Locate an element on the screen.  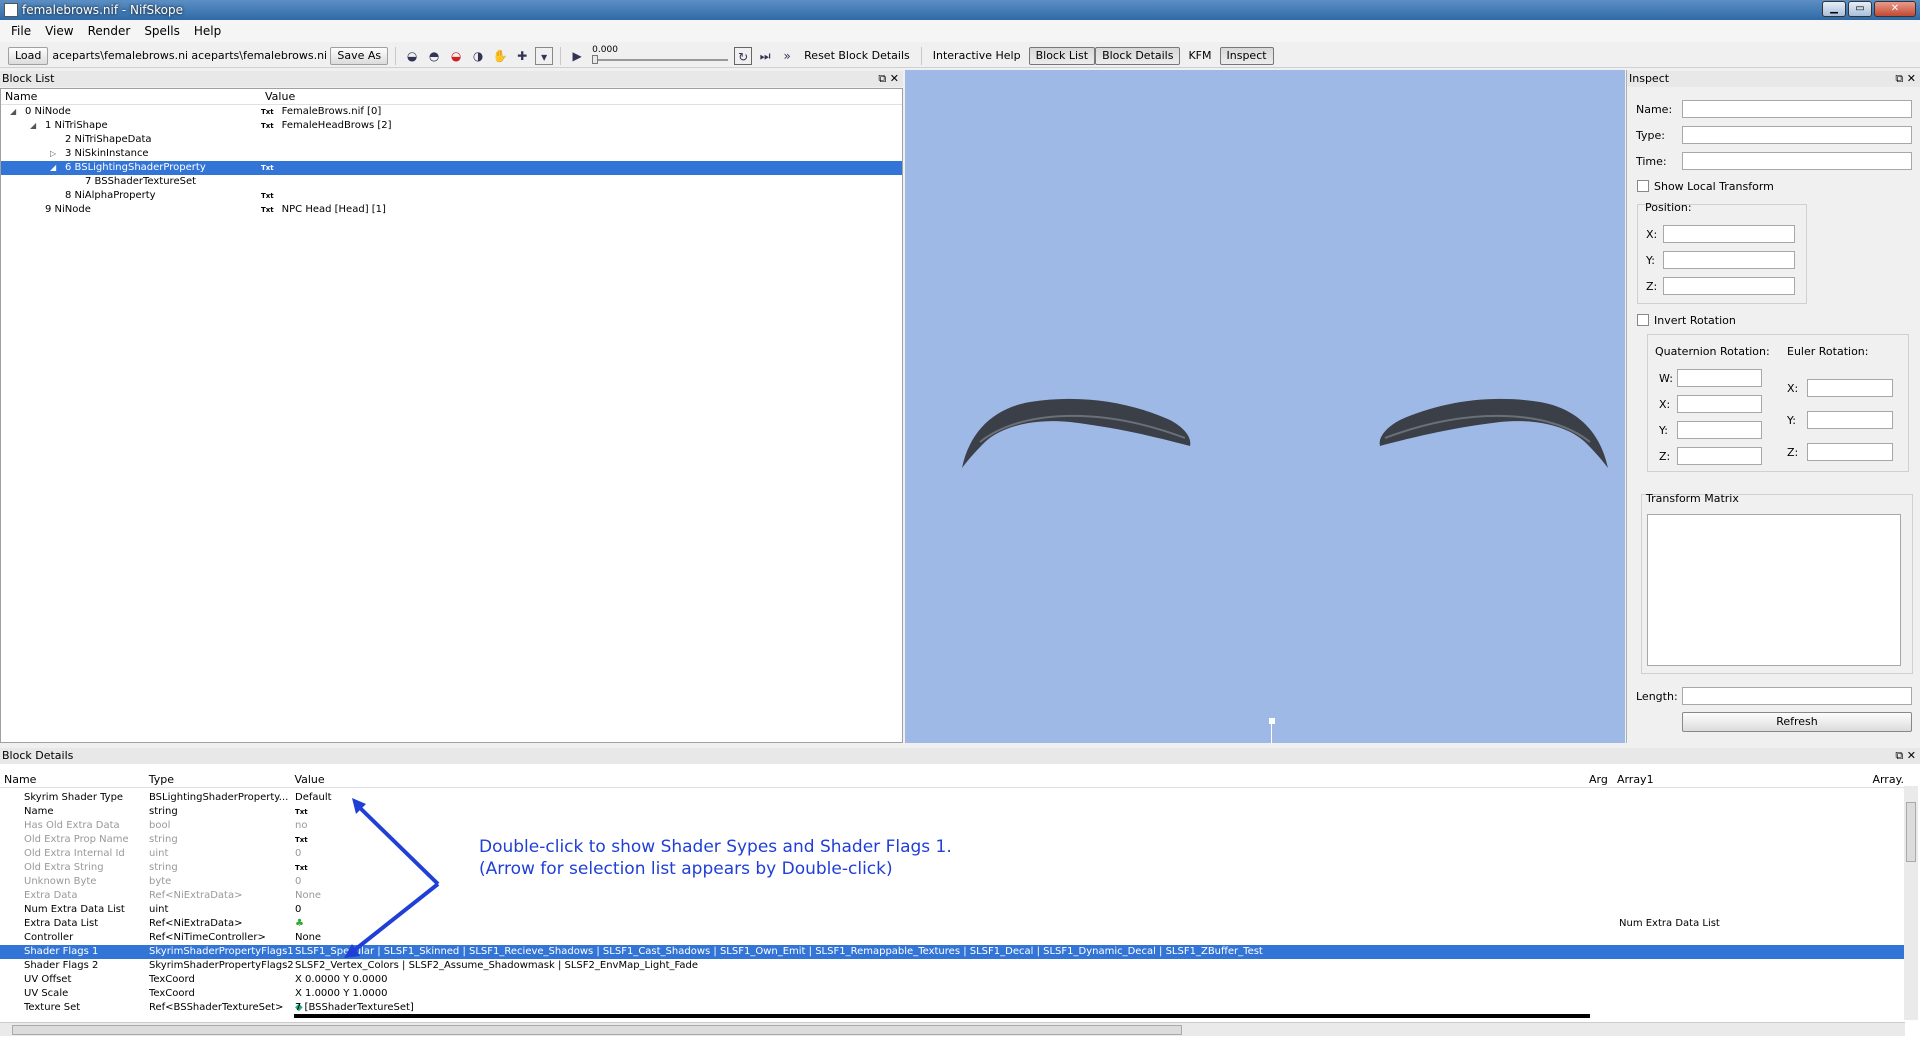
quat-z-field is located at coordinates (1719, 456).